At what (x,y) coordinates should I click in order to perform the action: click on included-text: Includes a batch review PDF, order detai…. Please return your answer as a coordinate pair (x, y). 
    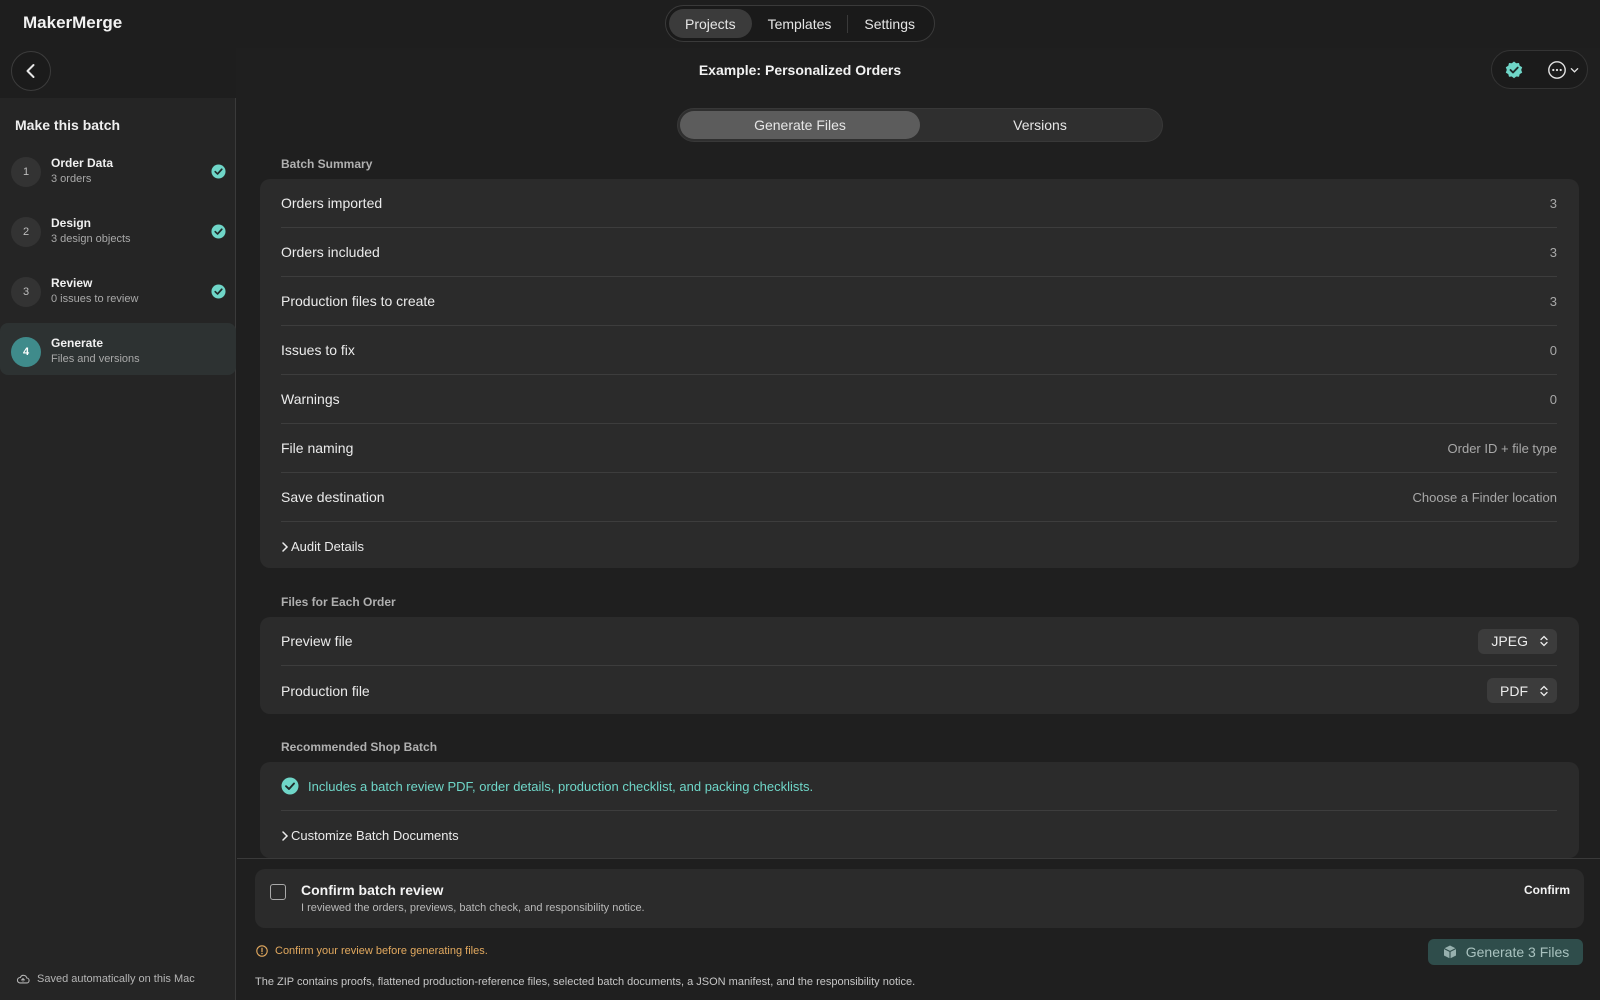
    Looking at the image, I should click on (561, 786).